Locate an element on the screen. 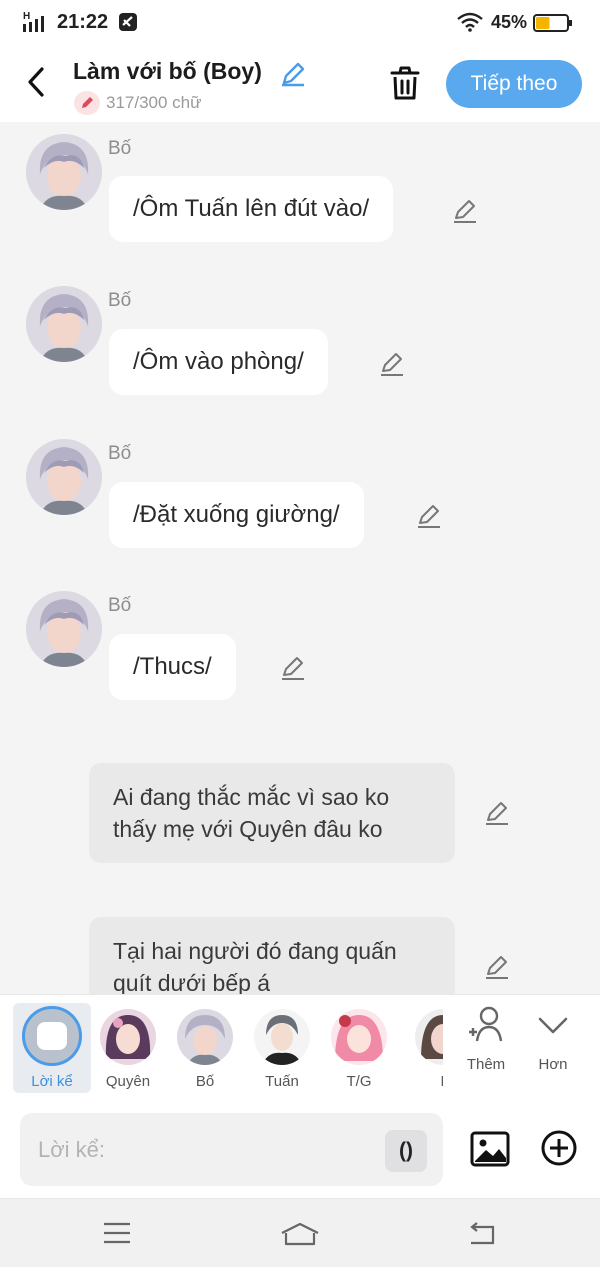 This screenshot has width=600, height=1267. character-selector: Lời kể Quyên Bố Tuấn T/G M is located at coordinates (300, 1048).